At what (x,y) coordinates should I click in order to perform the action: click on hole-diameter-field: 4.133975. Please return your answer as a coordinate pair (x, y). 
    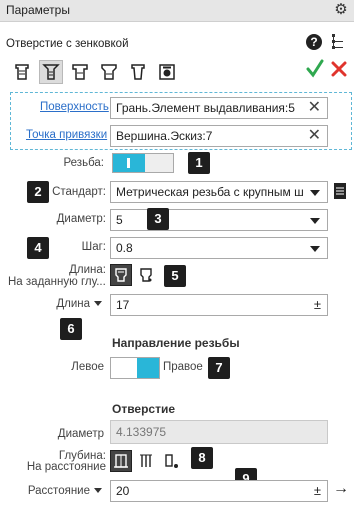
    Looking at the image, I should click on (219, 432).